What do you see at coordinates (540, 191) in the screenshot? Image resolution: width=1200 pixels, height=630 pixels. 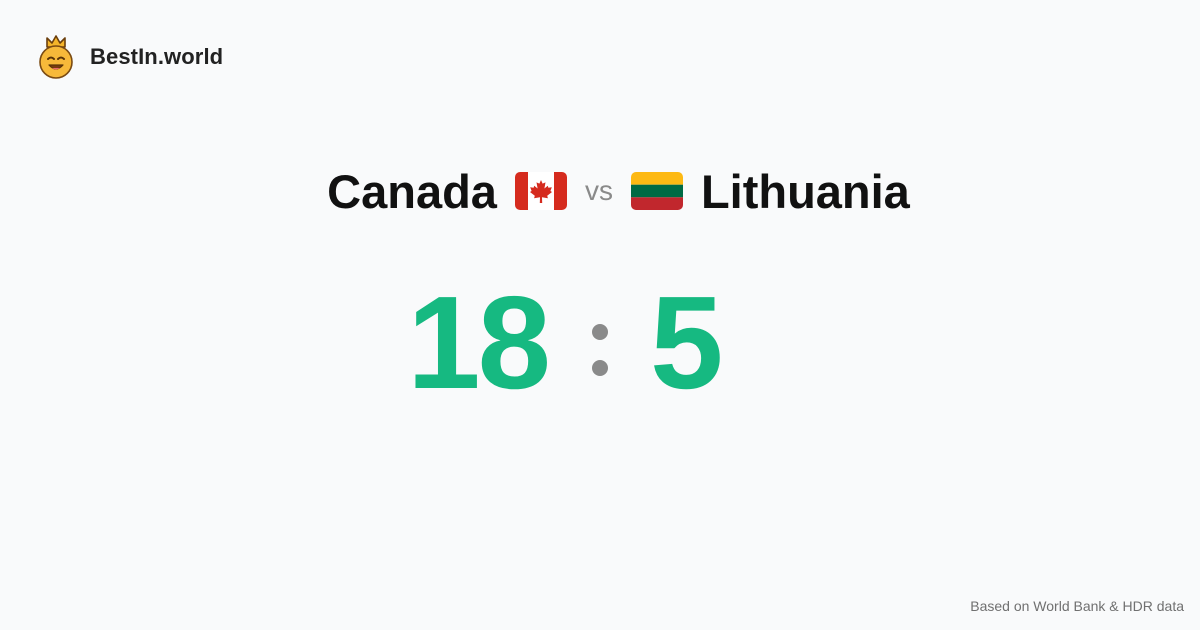 I see `canada-flag-icon` at bounding box center [540, 191].